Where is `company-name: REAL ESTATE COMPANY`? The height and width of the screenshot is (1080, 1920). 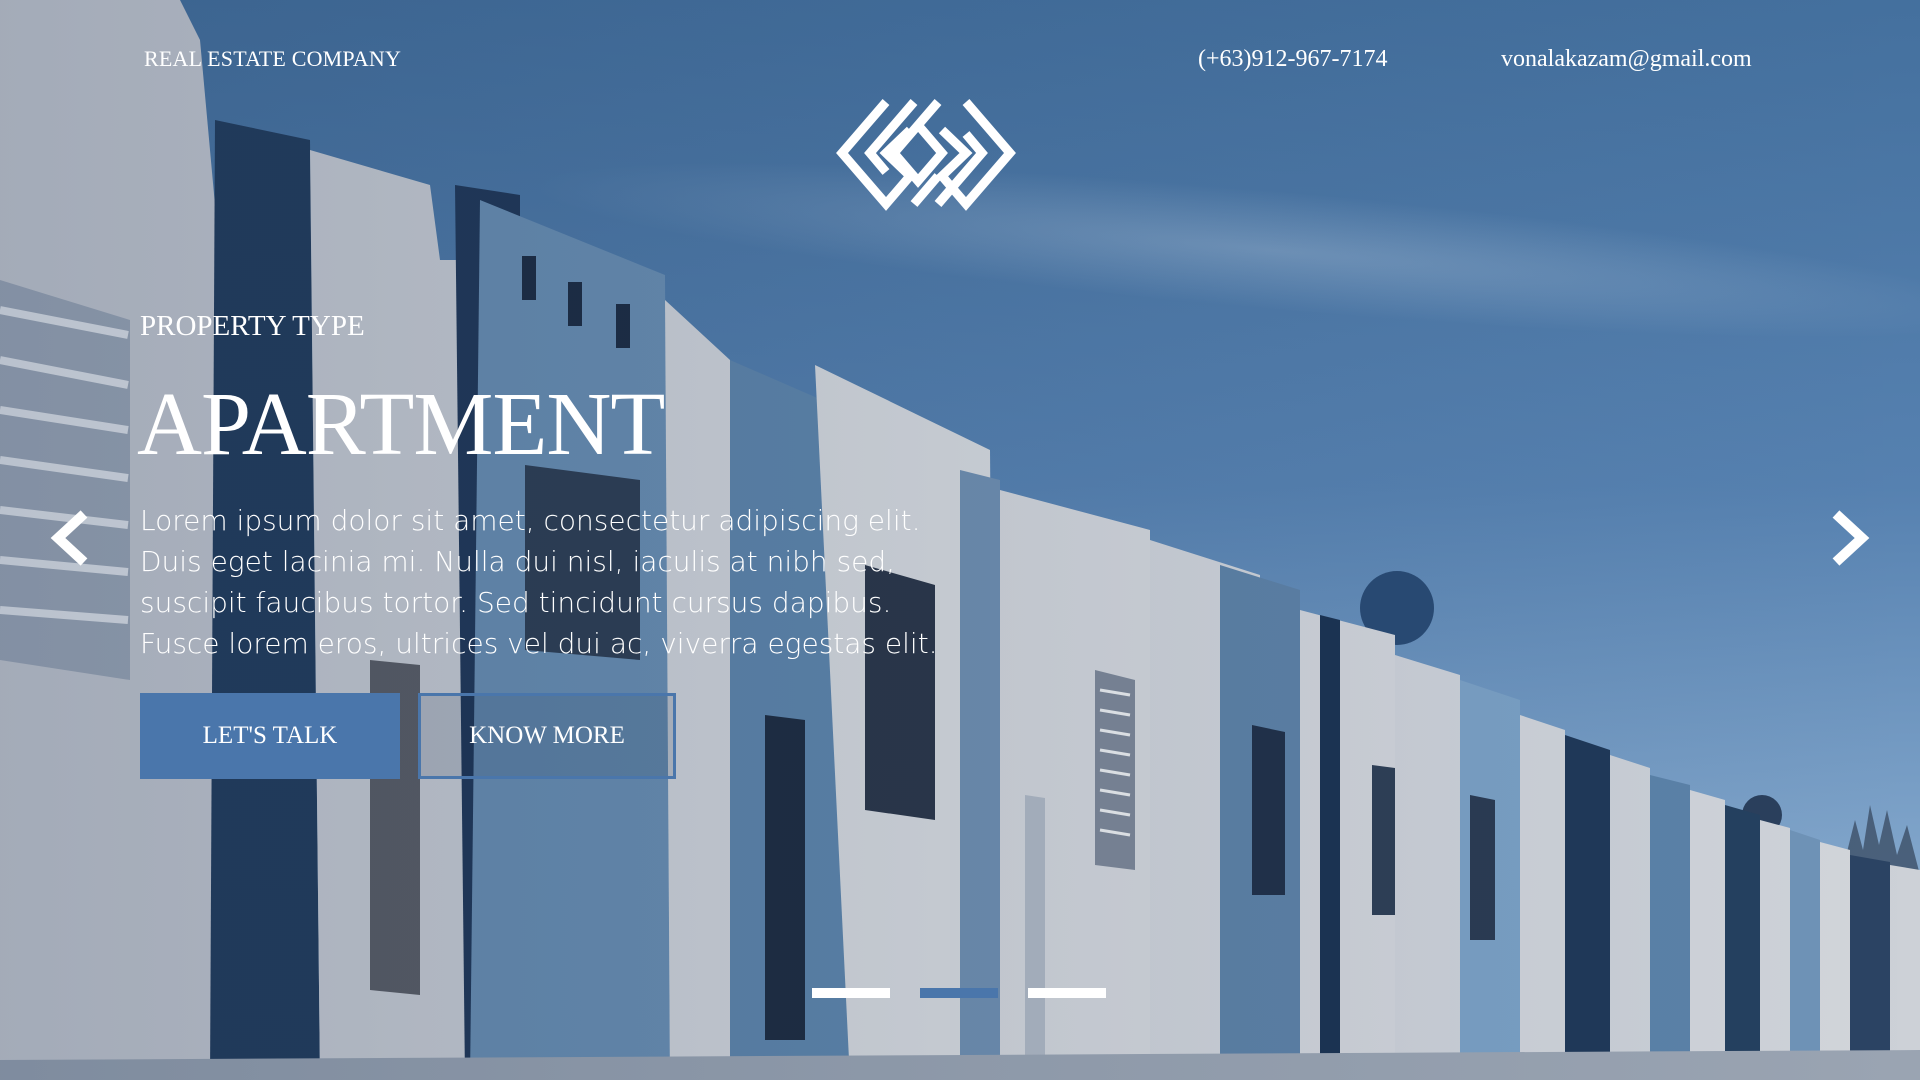 company-name: REAL ESTATE COMPANY is located at coordinates (273, 58).